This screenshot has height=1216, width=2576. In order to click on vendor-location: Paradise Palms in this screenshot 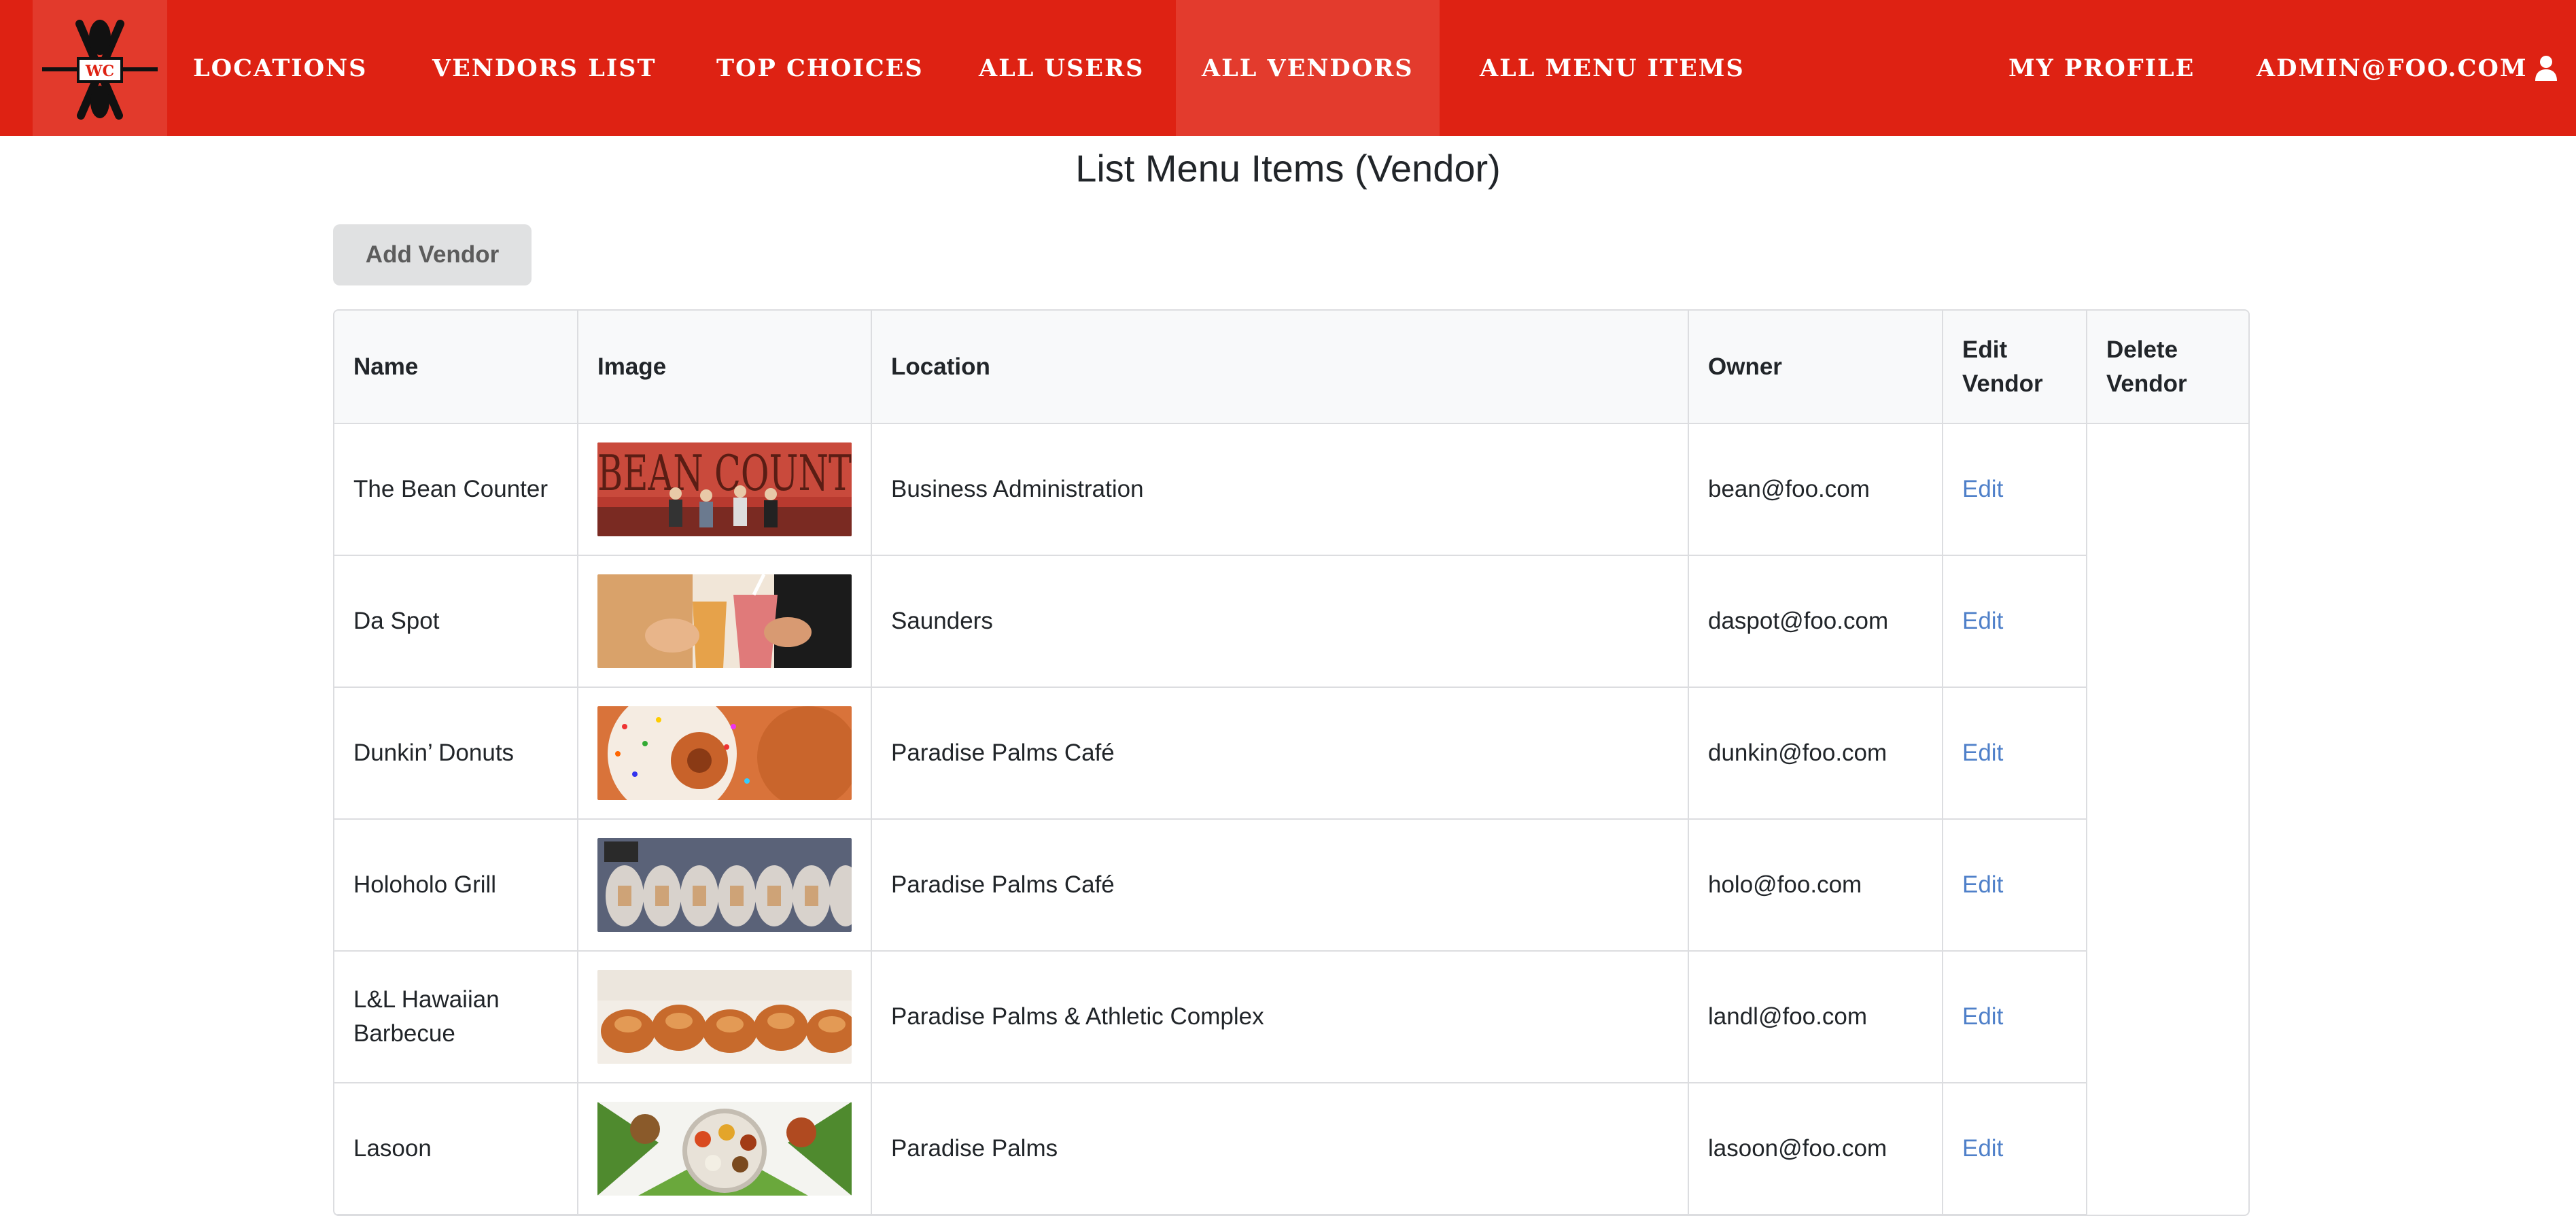, I will do `click(1280, 1149)`.